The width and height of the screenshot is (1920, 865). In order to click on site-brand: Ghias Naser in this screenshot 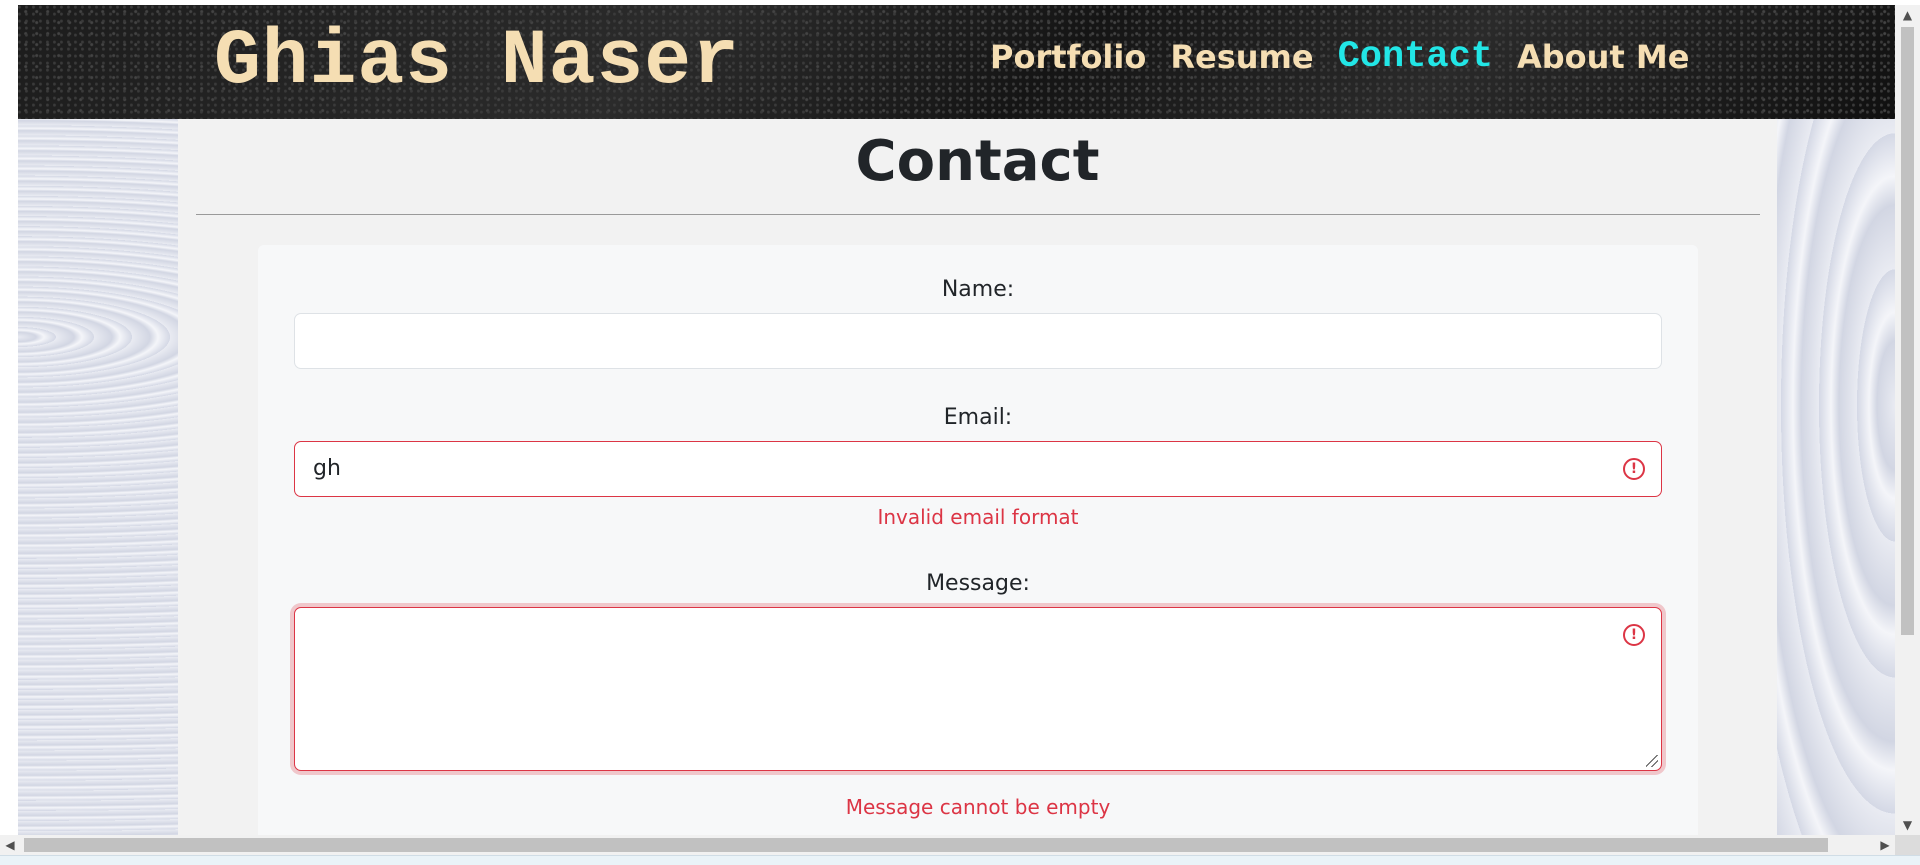, I will do `click(477, 62)`.